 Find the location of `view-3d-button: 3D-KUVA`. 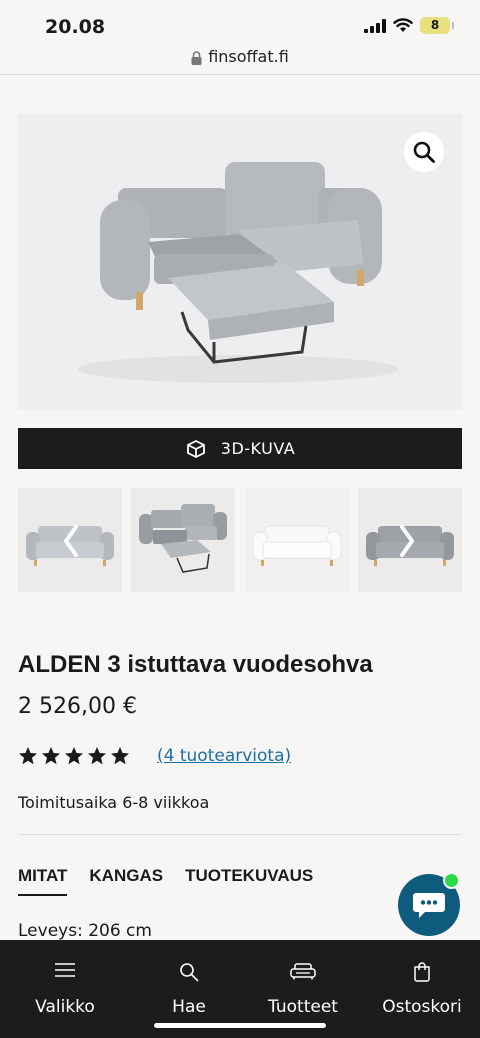

view-3d-button: 3D-KUVA is located at coordinates (240, 448).